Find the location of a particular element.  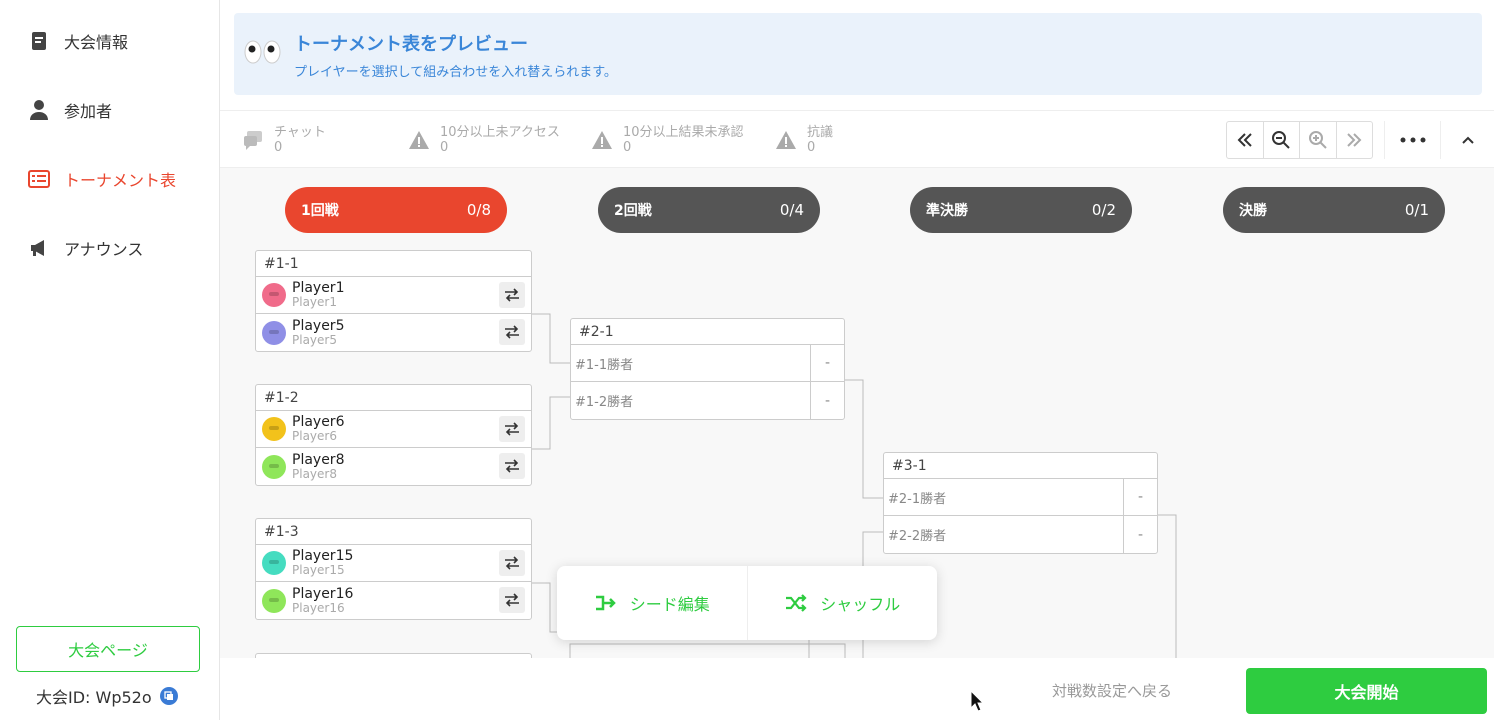

player-sub: Player5 is located at coordinates (314, 339).